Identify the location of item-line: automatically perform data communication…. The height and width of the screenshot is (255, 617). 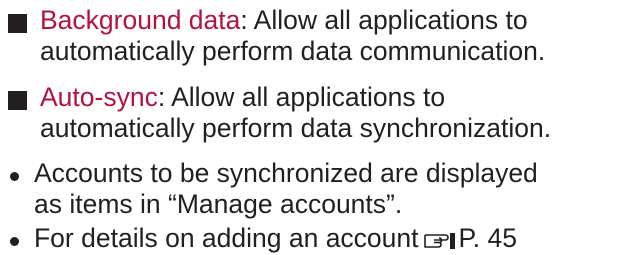
(293, 51).